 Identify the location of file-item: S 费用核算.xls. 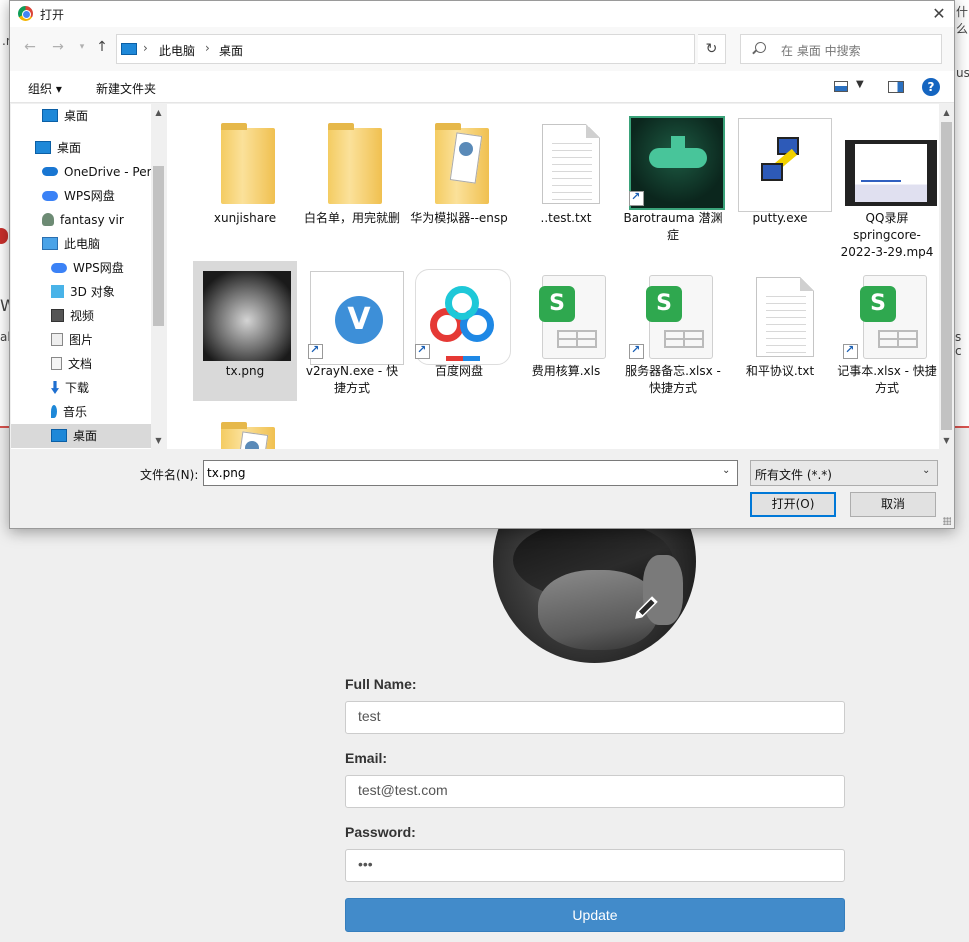
(566, 331).